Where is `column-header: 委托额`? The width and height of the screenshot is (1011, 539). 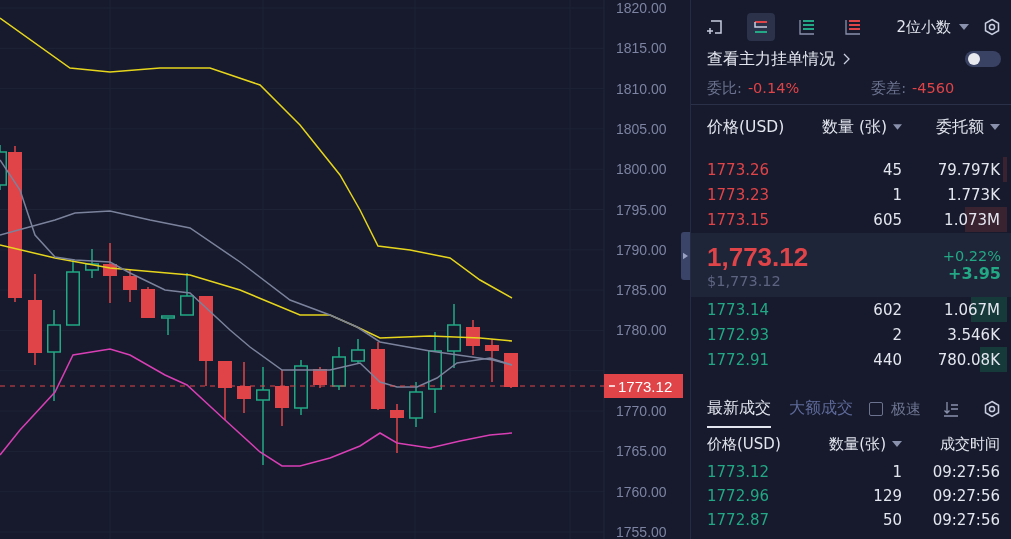
column-header: 委托额 is located at coordinates (960, 127).